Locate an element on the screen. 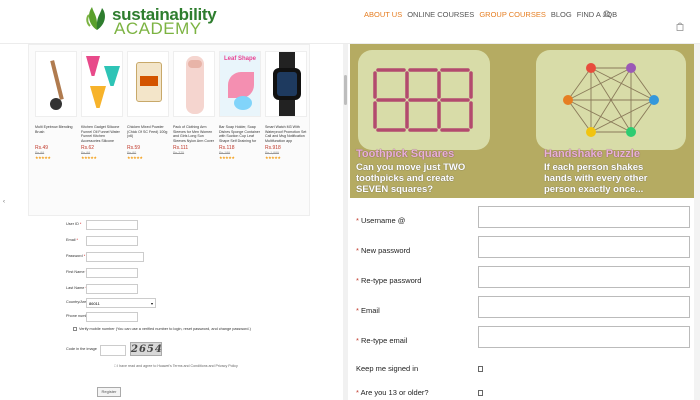  puzzle-question: hands with every other is located at coordinates (596, 178).